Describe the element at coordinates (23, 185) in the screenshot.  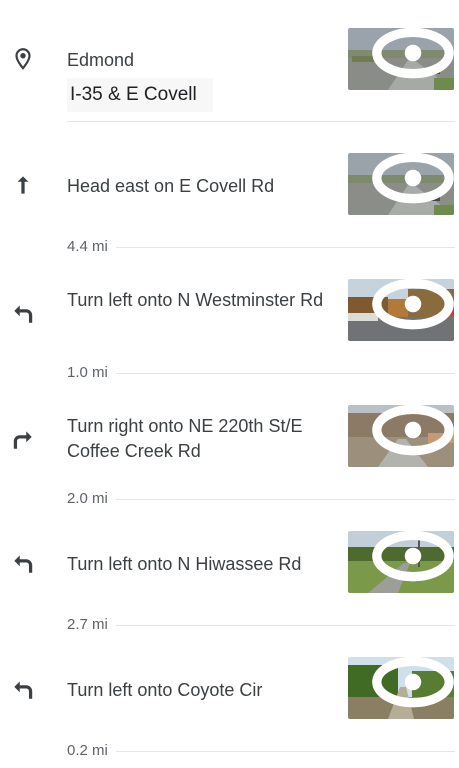
I see `straight-arrow-icon` at that location.